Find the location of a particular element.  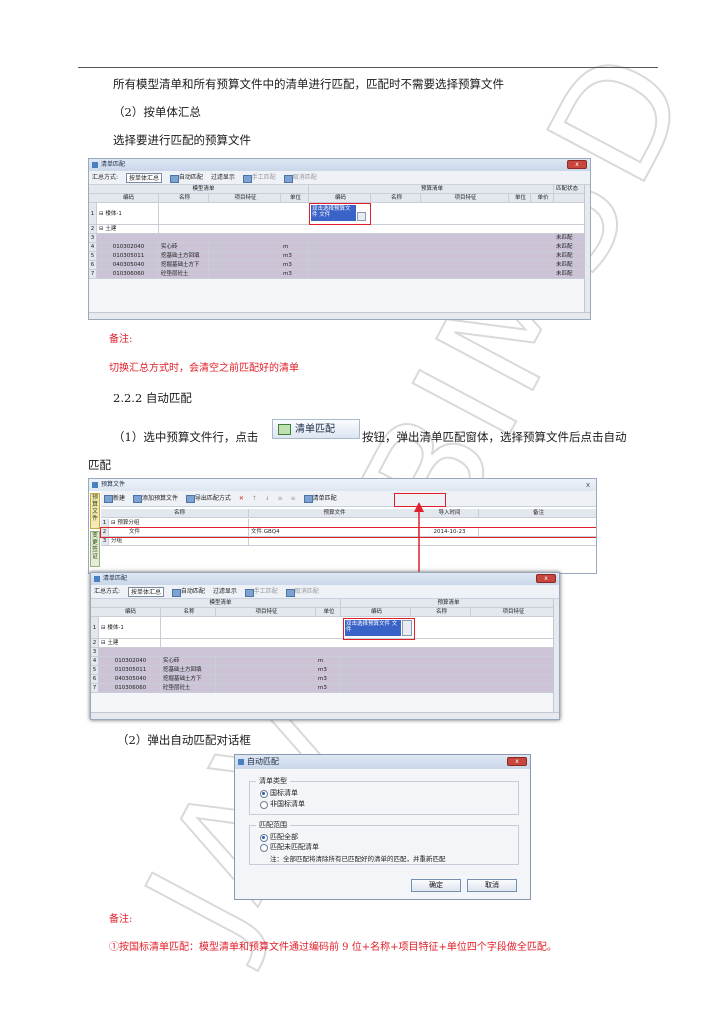

radio-national: 国标清单 is located at coordinates (279, 793).